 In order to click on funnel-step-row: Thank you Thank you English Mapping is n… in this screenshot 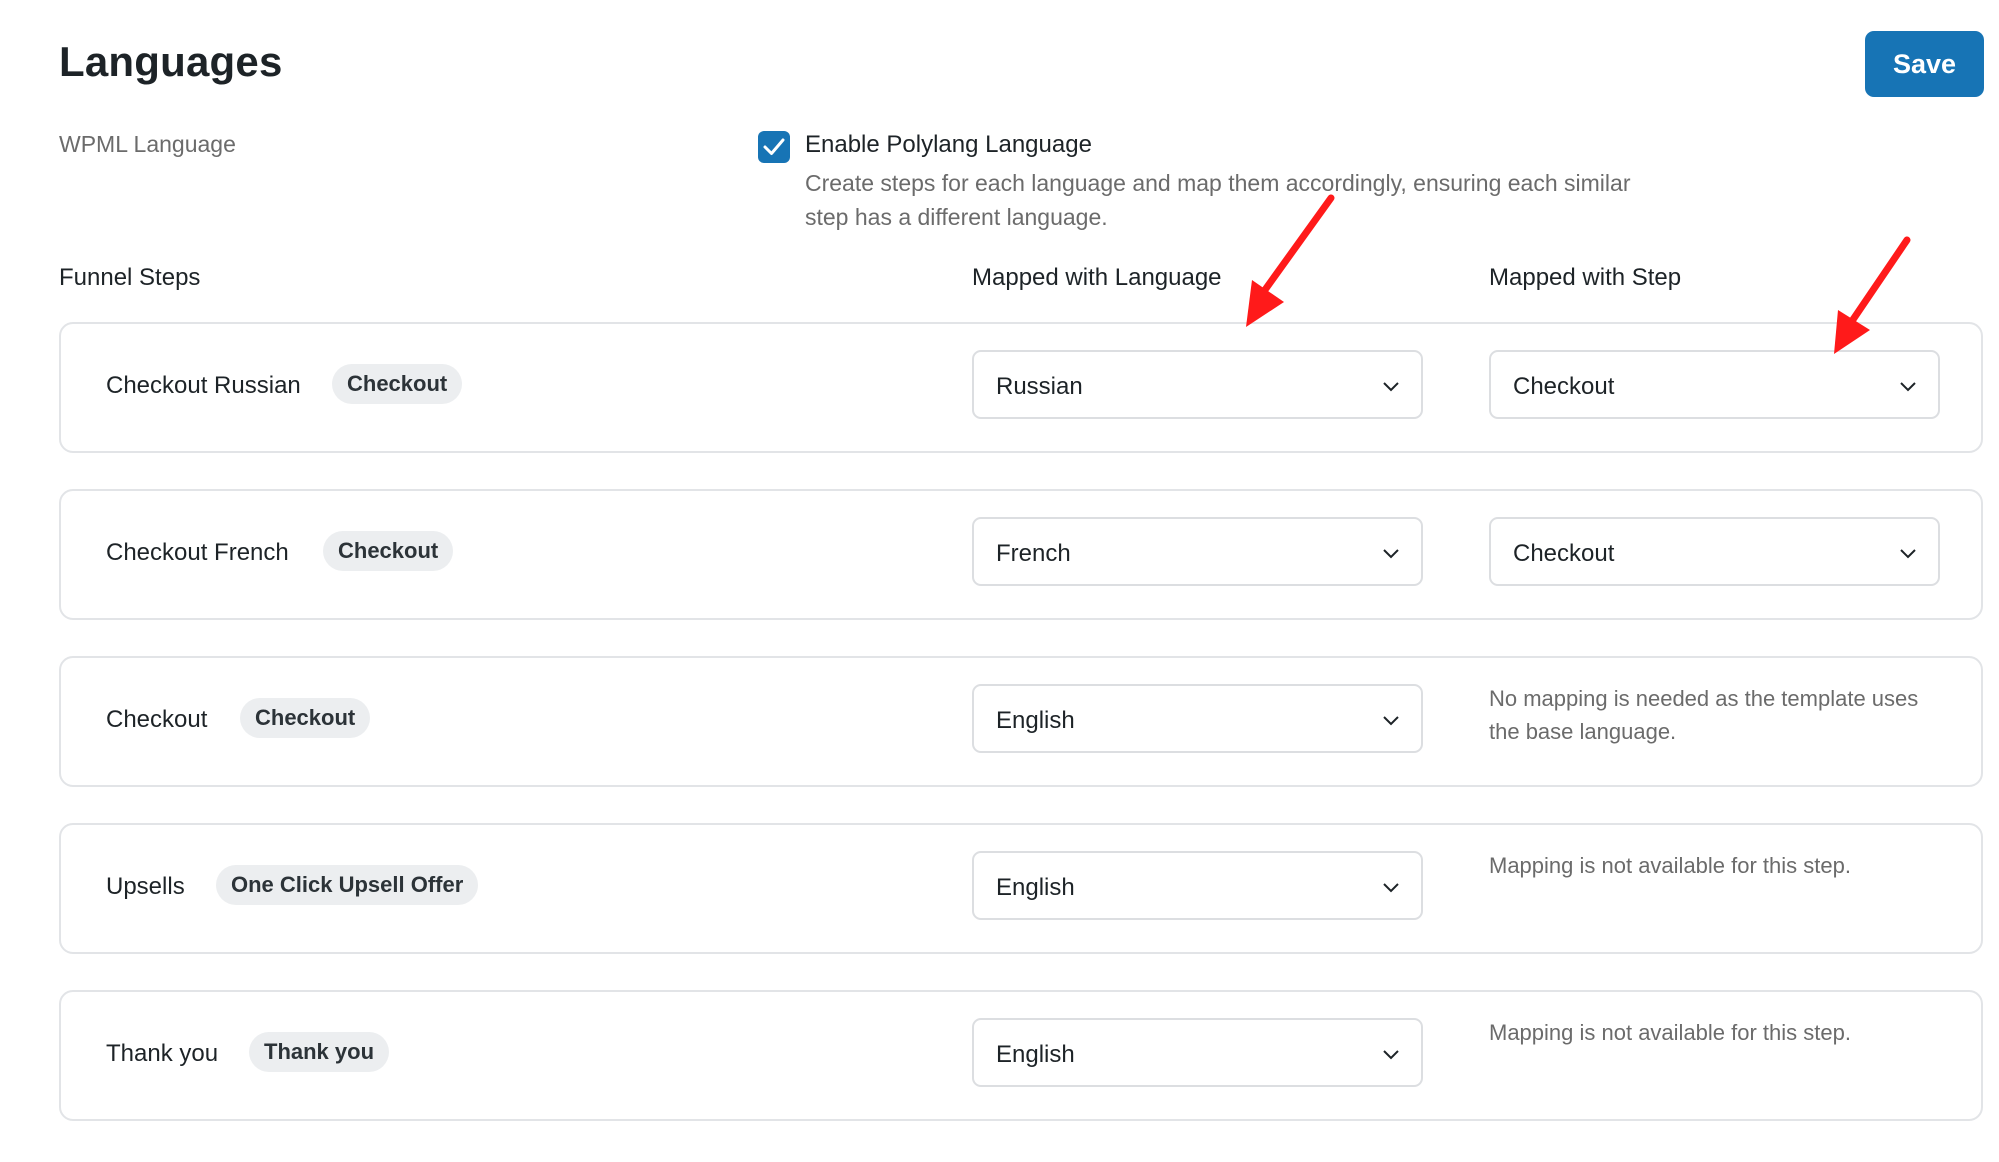, I will do `click(1021, 1055)`.